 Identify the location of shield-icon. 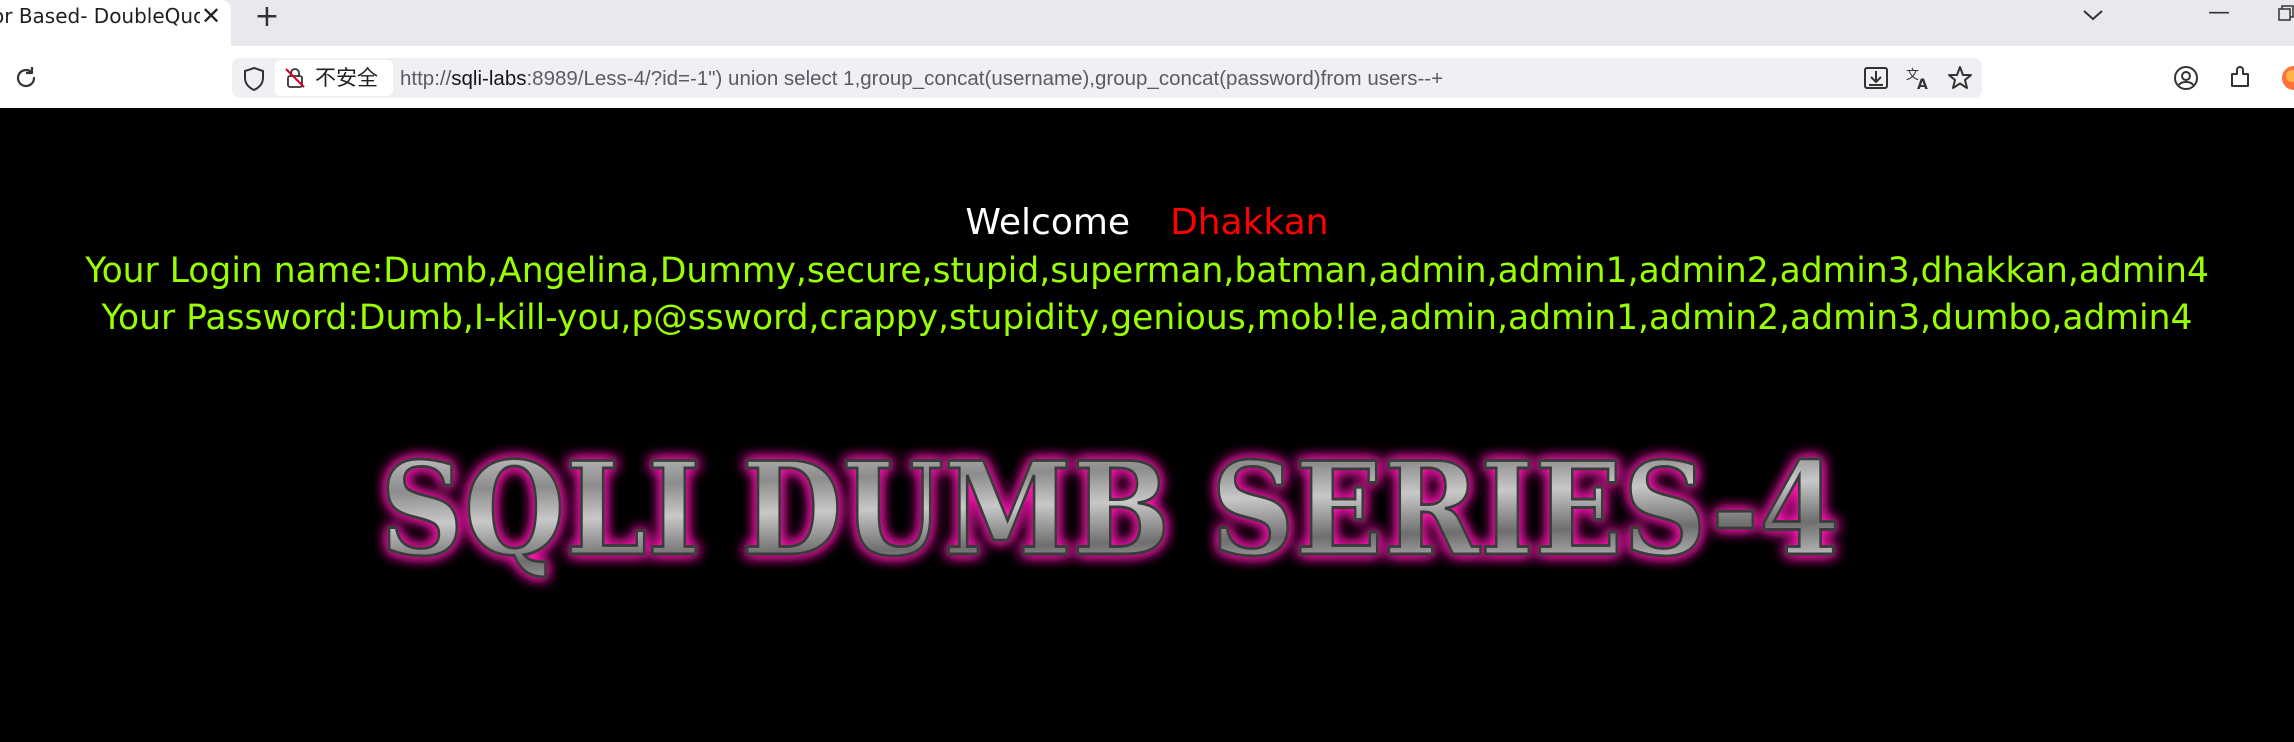
(254, 79).